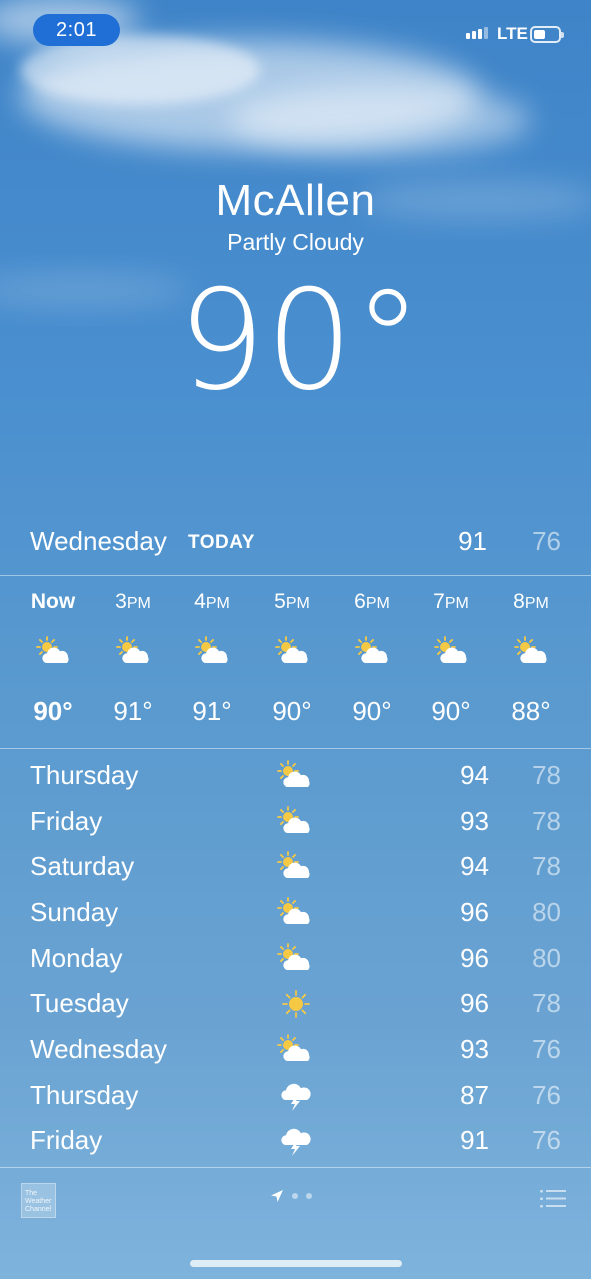 This screenshot has width=591, height=1279. What do you see at coordinates (133, 601) in the screenshot?
I see `hour-label: 3PM` at bounding box center [133, 601].